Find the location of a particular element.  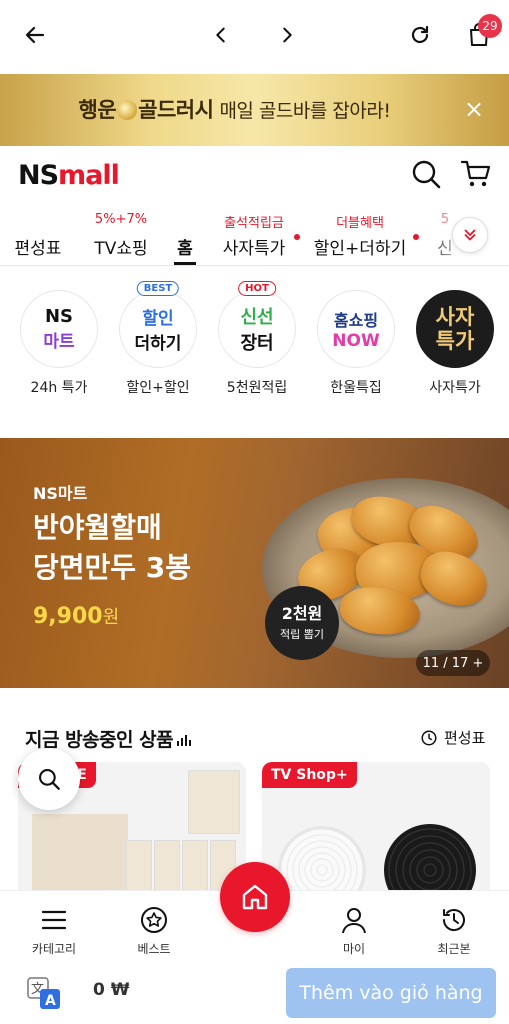

hero-title-line1: 반야월할매 is located at coordinates (97, 527).